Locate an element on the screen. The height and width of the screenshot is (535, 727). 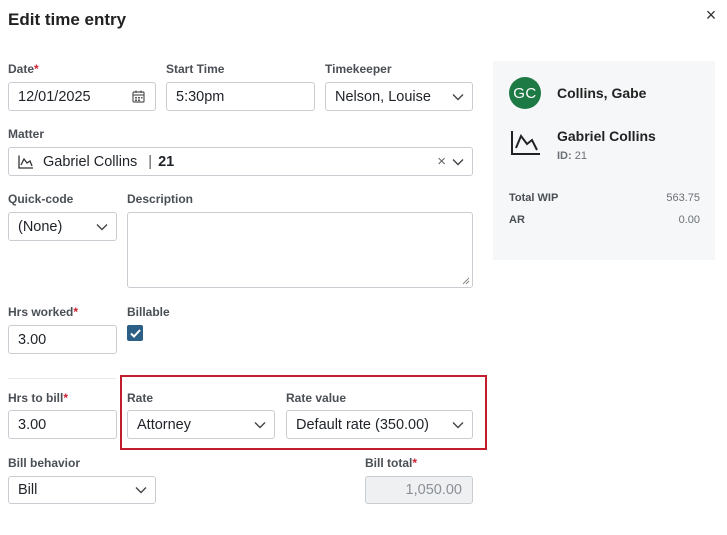
avatar: GC is located at coordinates (525, 93).